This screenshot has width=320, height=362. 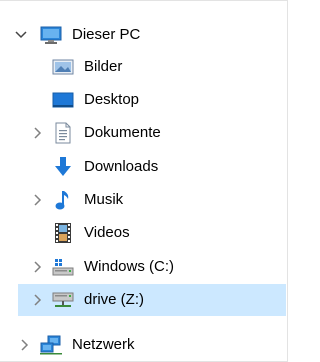 What do you see at coordinates (143, 67) in the screenshot?
I see `tree-item-bilder: Bilder` at bounding box center [143, 67].